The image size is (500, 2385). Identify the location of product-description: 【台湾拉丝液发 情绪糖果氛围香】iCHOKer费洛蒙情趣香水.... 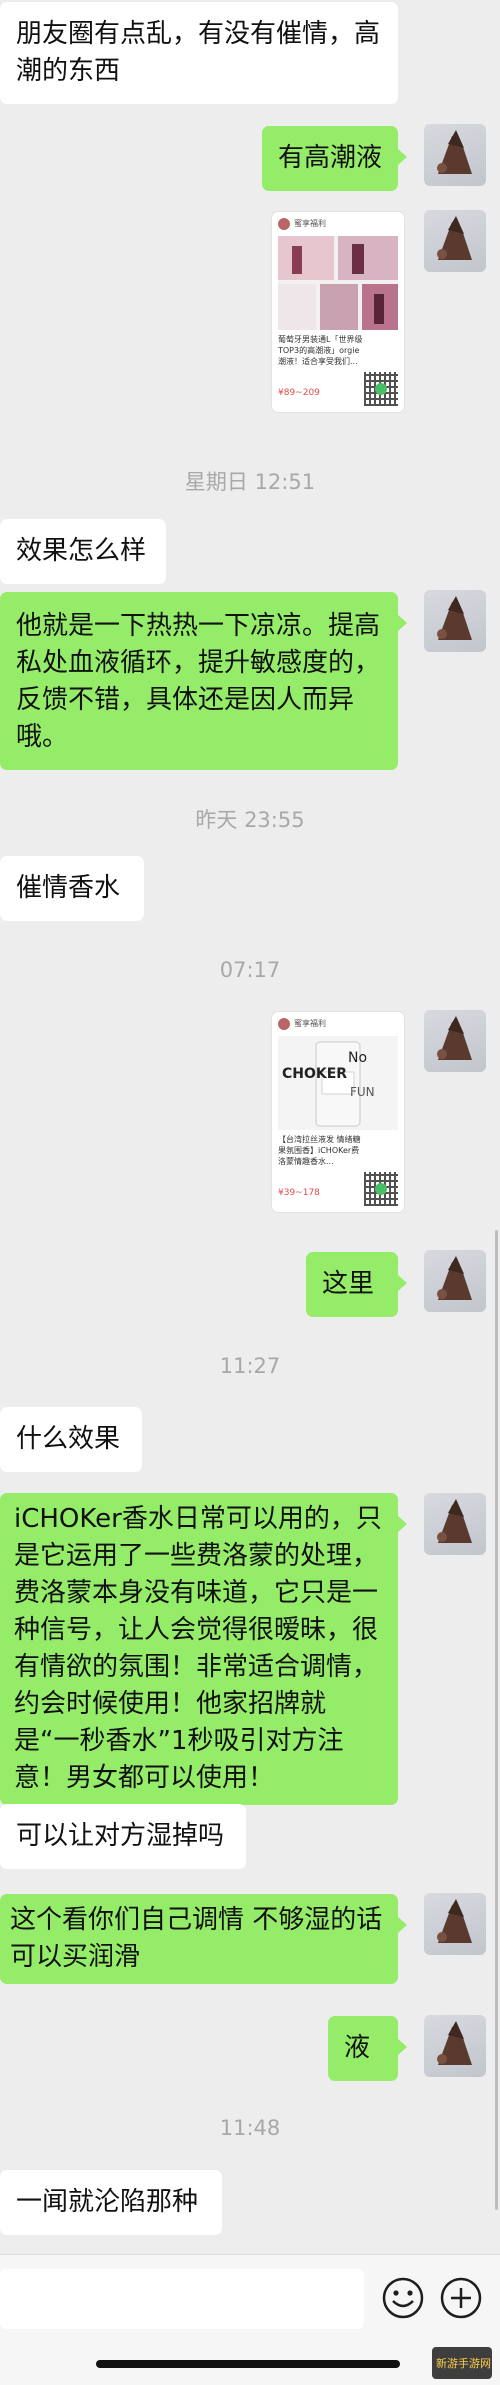
(319, 1150).